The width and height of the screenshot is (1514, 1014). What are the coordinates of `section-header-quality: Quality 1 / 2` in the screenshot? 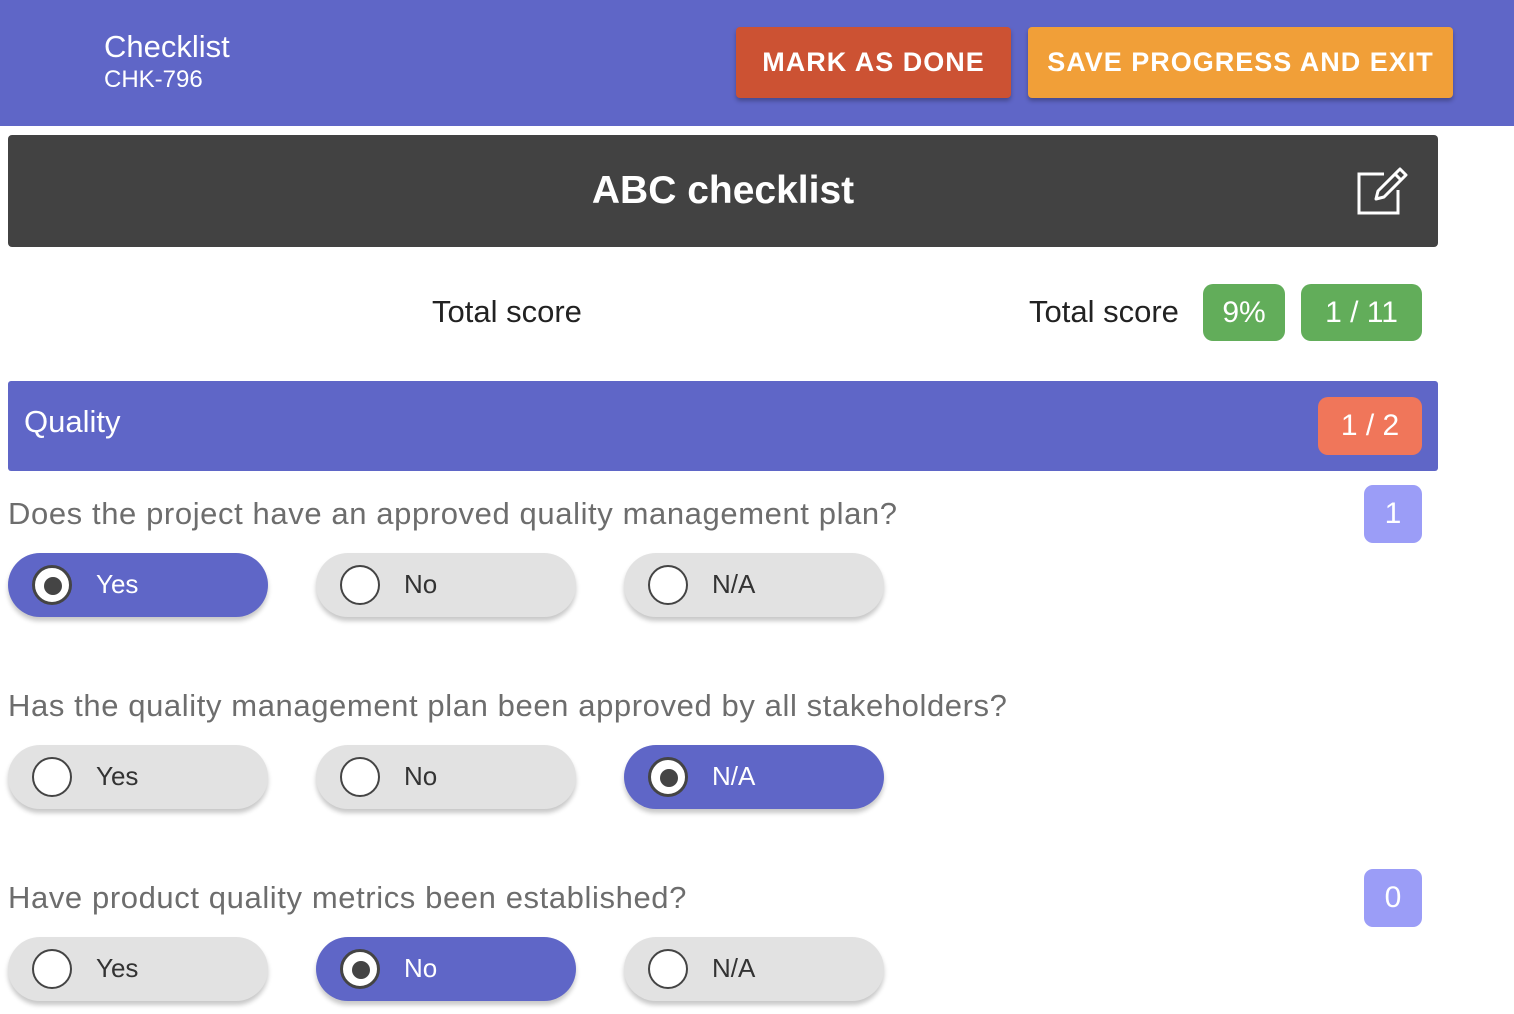 It's located at (723, 426).